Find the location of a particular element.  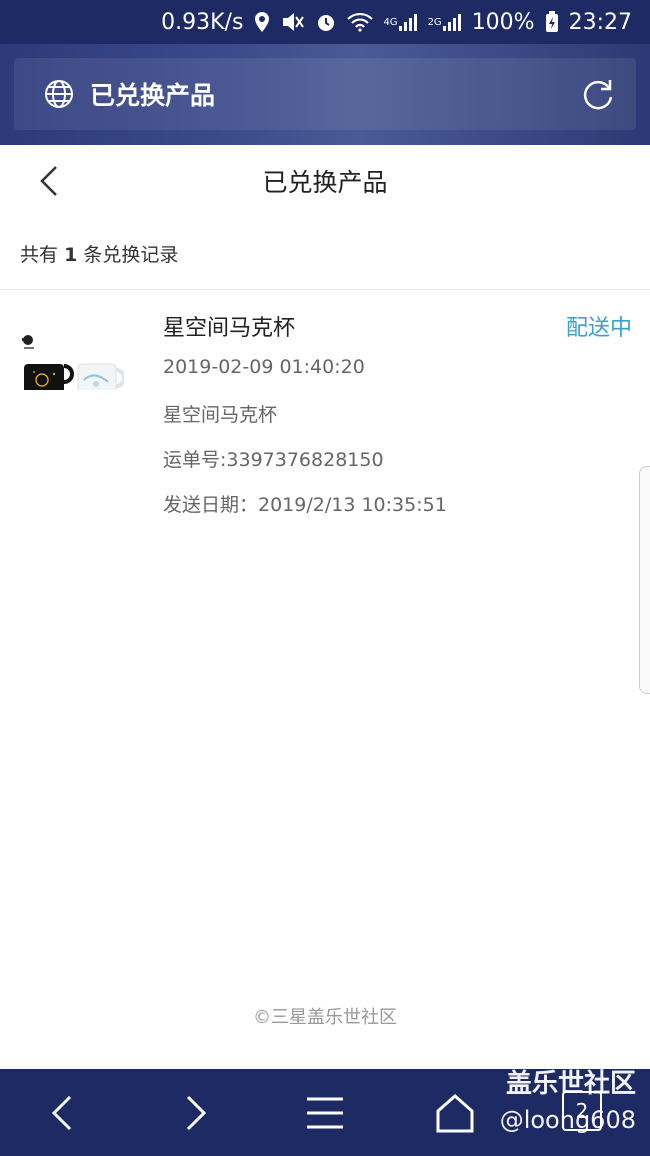

page-header: 已兑换产品 is located at coordinates (325, 181).